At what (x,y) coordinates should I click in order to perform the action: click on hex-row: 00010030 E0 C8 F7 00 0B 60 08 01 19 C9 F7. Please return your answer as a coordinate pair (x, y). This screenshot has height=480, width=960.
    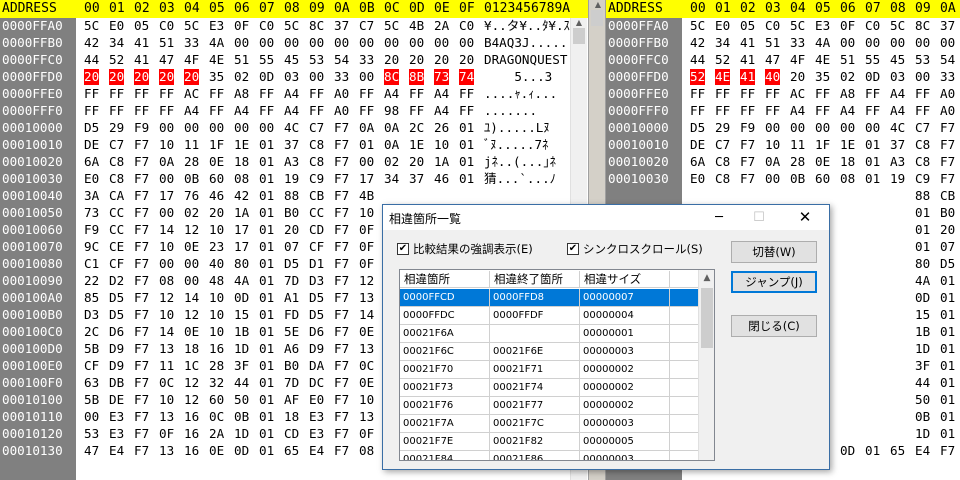
    Looking at the image, I should click on (783, 179).